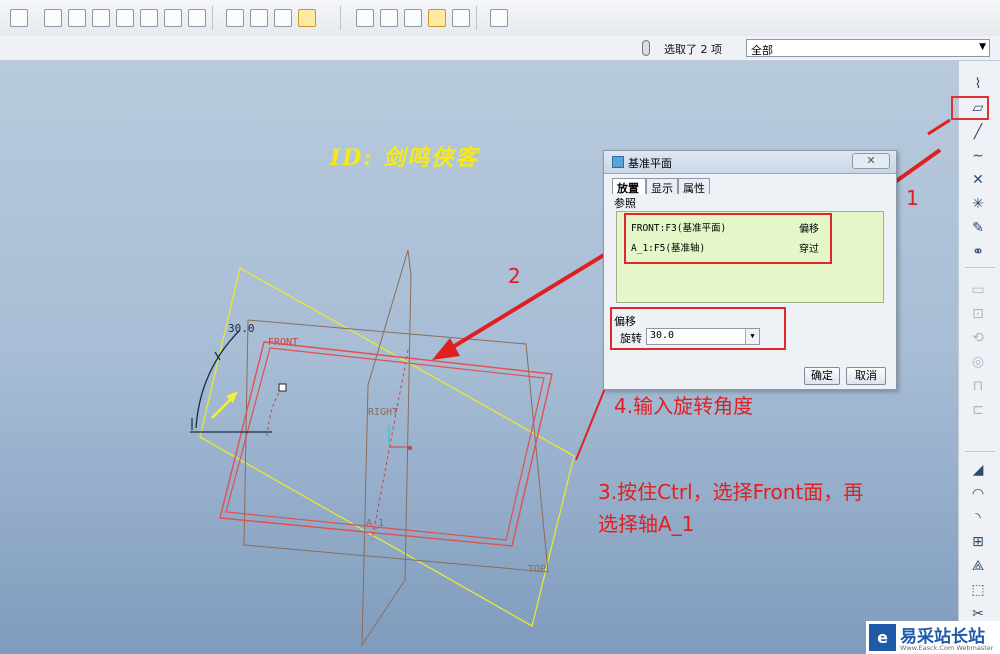  Describe the element at coordinates (375, 523) in the screenshot. I see `axis-label: A_1` at that location.